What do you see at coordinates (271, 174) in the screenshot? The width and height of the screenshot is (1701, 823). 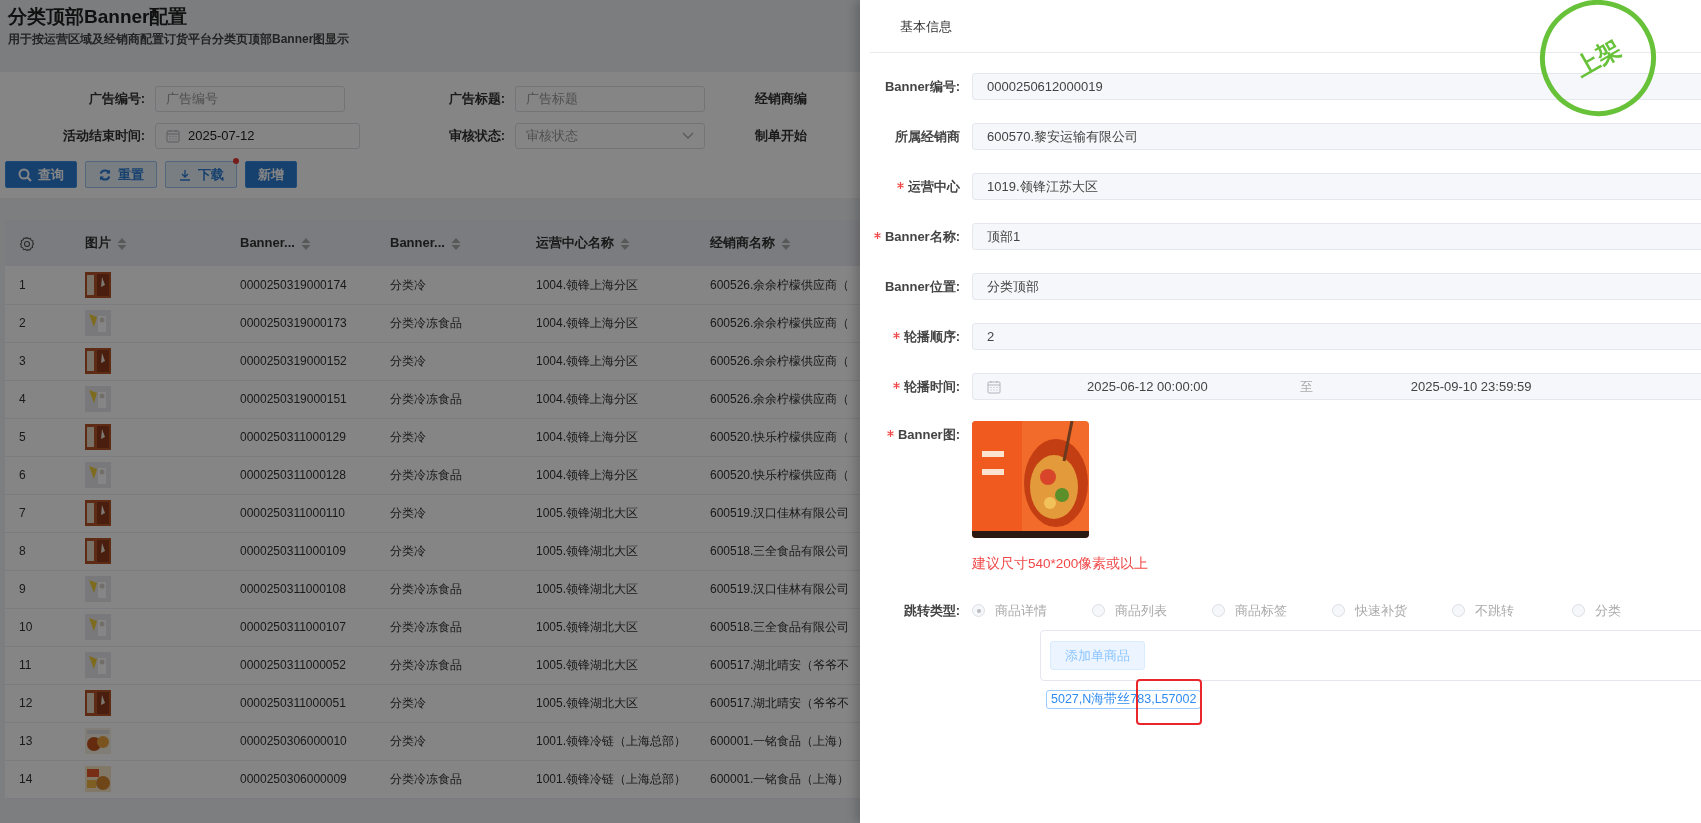 I see `action-button: 新增` at bounding box center [271, 174].